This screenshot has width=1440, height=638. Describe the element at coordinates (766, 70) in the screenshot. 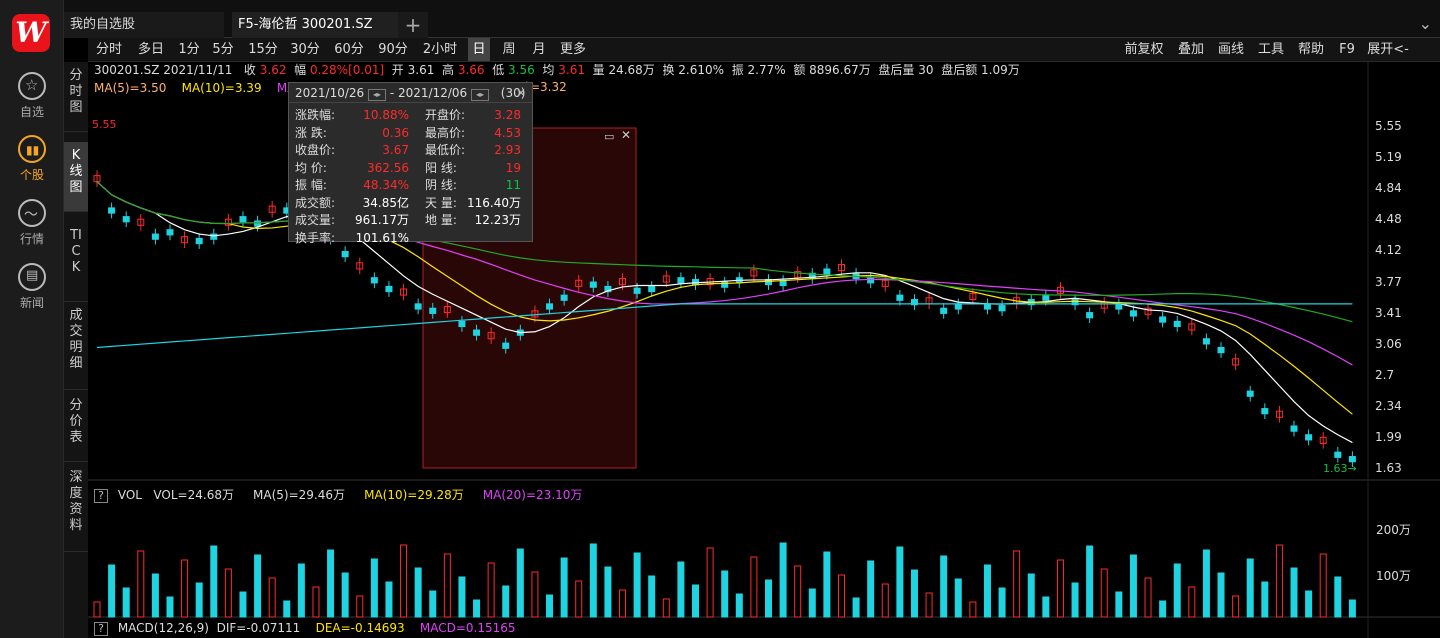

I see `amplitude-value: 2.77%` at that location.